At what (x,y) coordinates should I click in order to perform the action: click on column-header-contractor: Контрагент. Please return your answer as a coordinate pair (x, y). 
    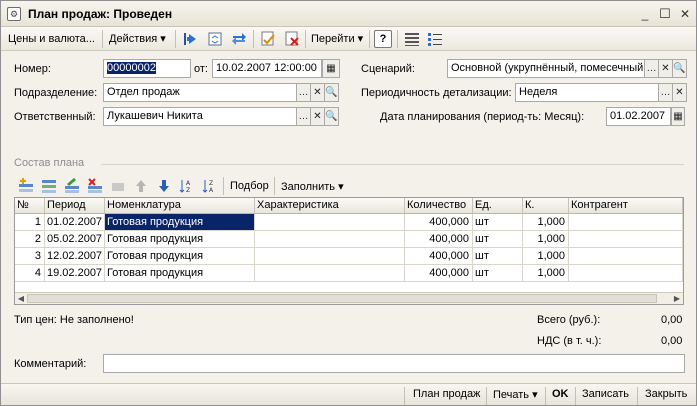
    Looking at the image, I should click on (626, 206).